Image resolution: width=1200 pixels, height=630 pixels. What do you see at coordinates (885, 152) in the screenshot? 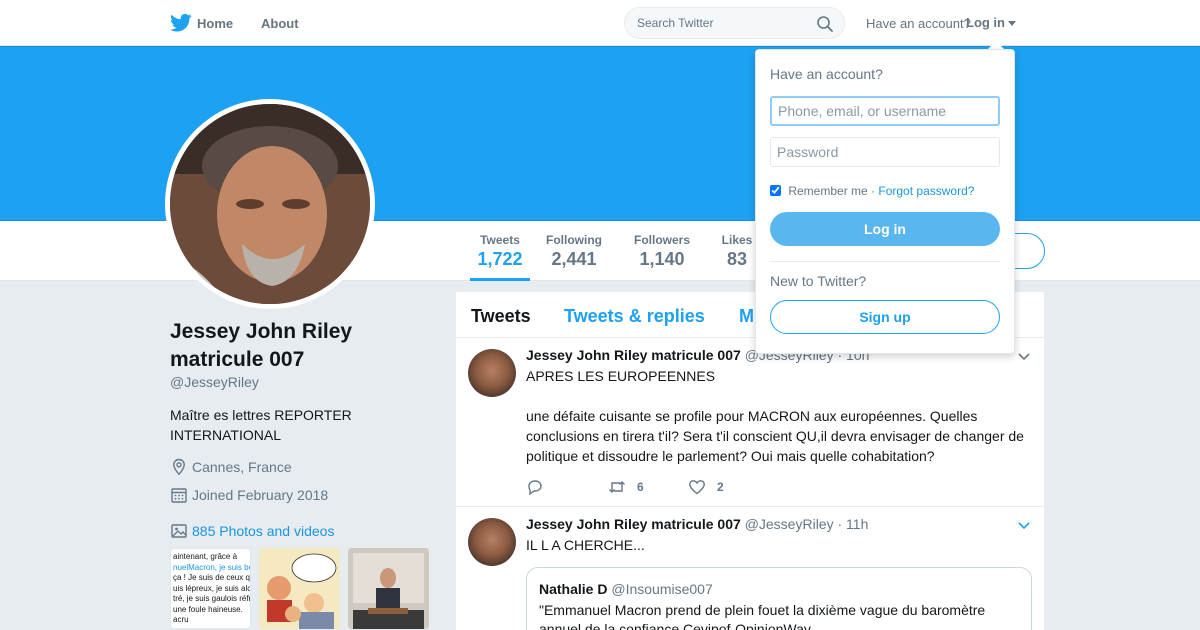
I see `password-input` at bounding box center [885, 152].